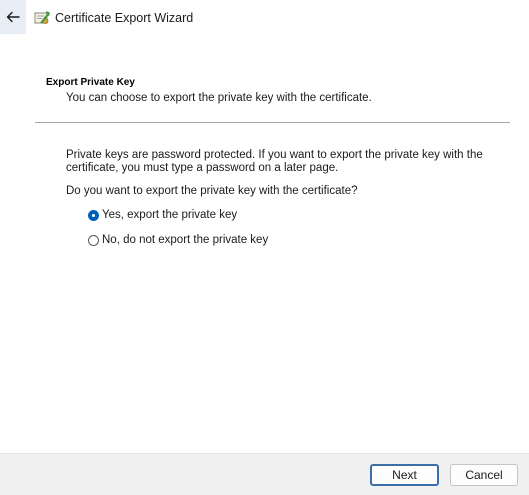 Image resolution: width=529 pixels, height=495 pixels. Describe the element at coordinates (264, 474) in the screenshot. I see `footer-bar: Next Cancel` at that location.